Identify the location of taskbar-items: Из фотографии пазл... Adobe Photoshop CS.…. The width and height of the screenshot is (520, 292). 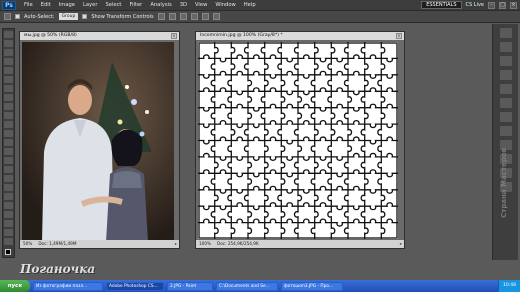
(186, 286).